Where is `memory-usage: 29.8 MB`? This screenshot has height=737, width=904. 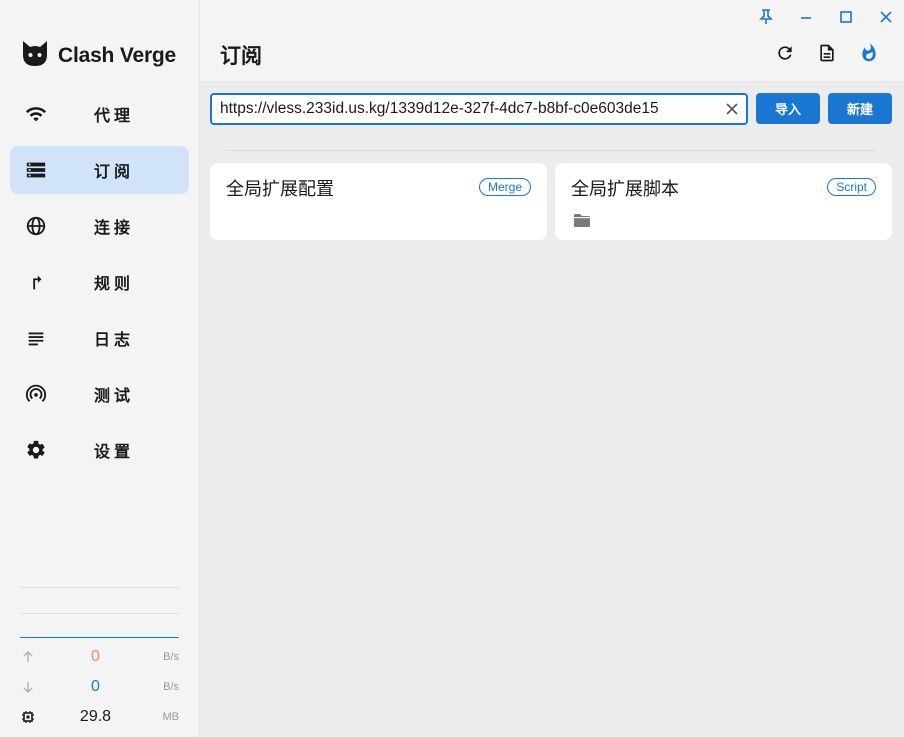
memory-usage: 29.8 MB is located at coordinates (99, 717).